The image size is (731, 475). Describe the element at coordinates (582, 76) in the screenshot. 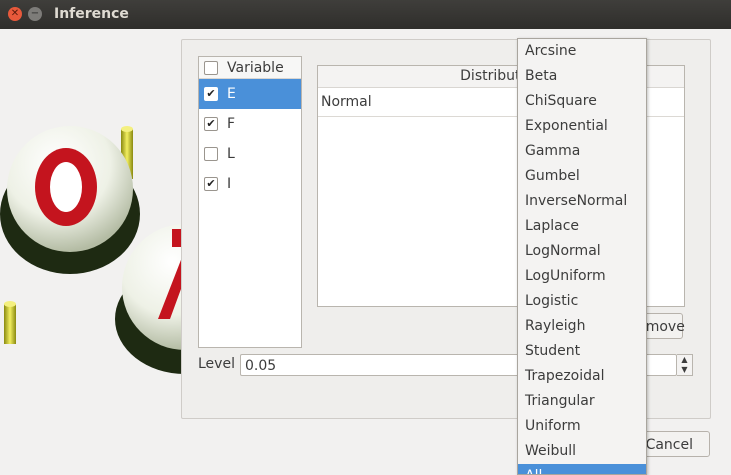

I see `dropdown-option: Beta` at that location.